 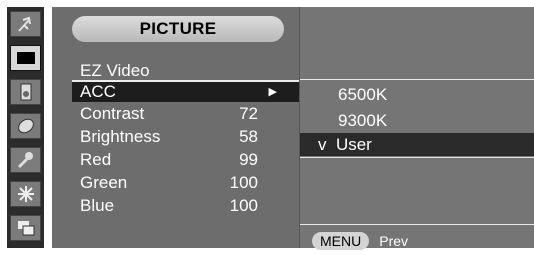 What do you see at coordinates (417, 144) in the screenshot?
I see `submenu-item-user: v User` at bounding box center [417, 144].